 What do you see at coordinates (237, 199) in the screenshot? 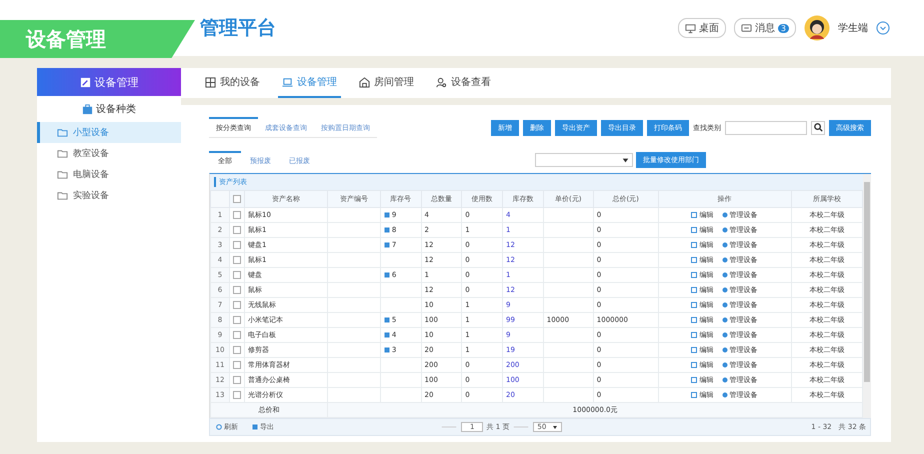
I see `select-all-checkbox` at bounding box center [237, 199].